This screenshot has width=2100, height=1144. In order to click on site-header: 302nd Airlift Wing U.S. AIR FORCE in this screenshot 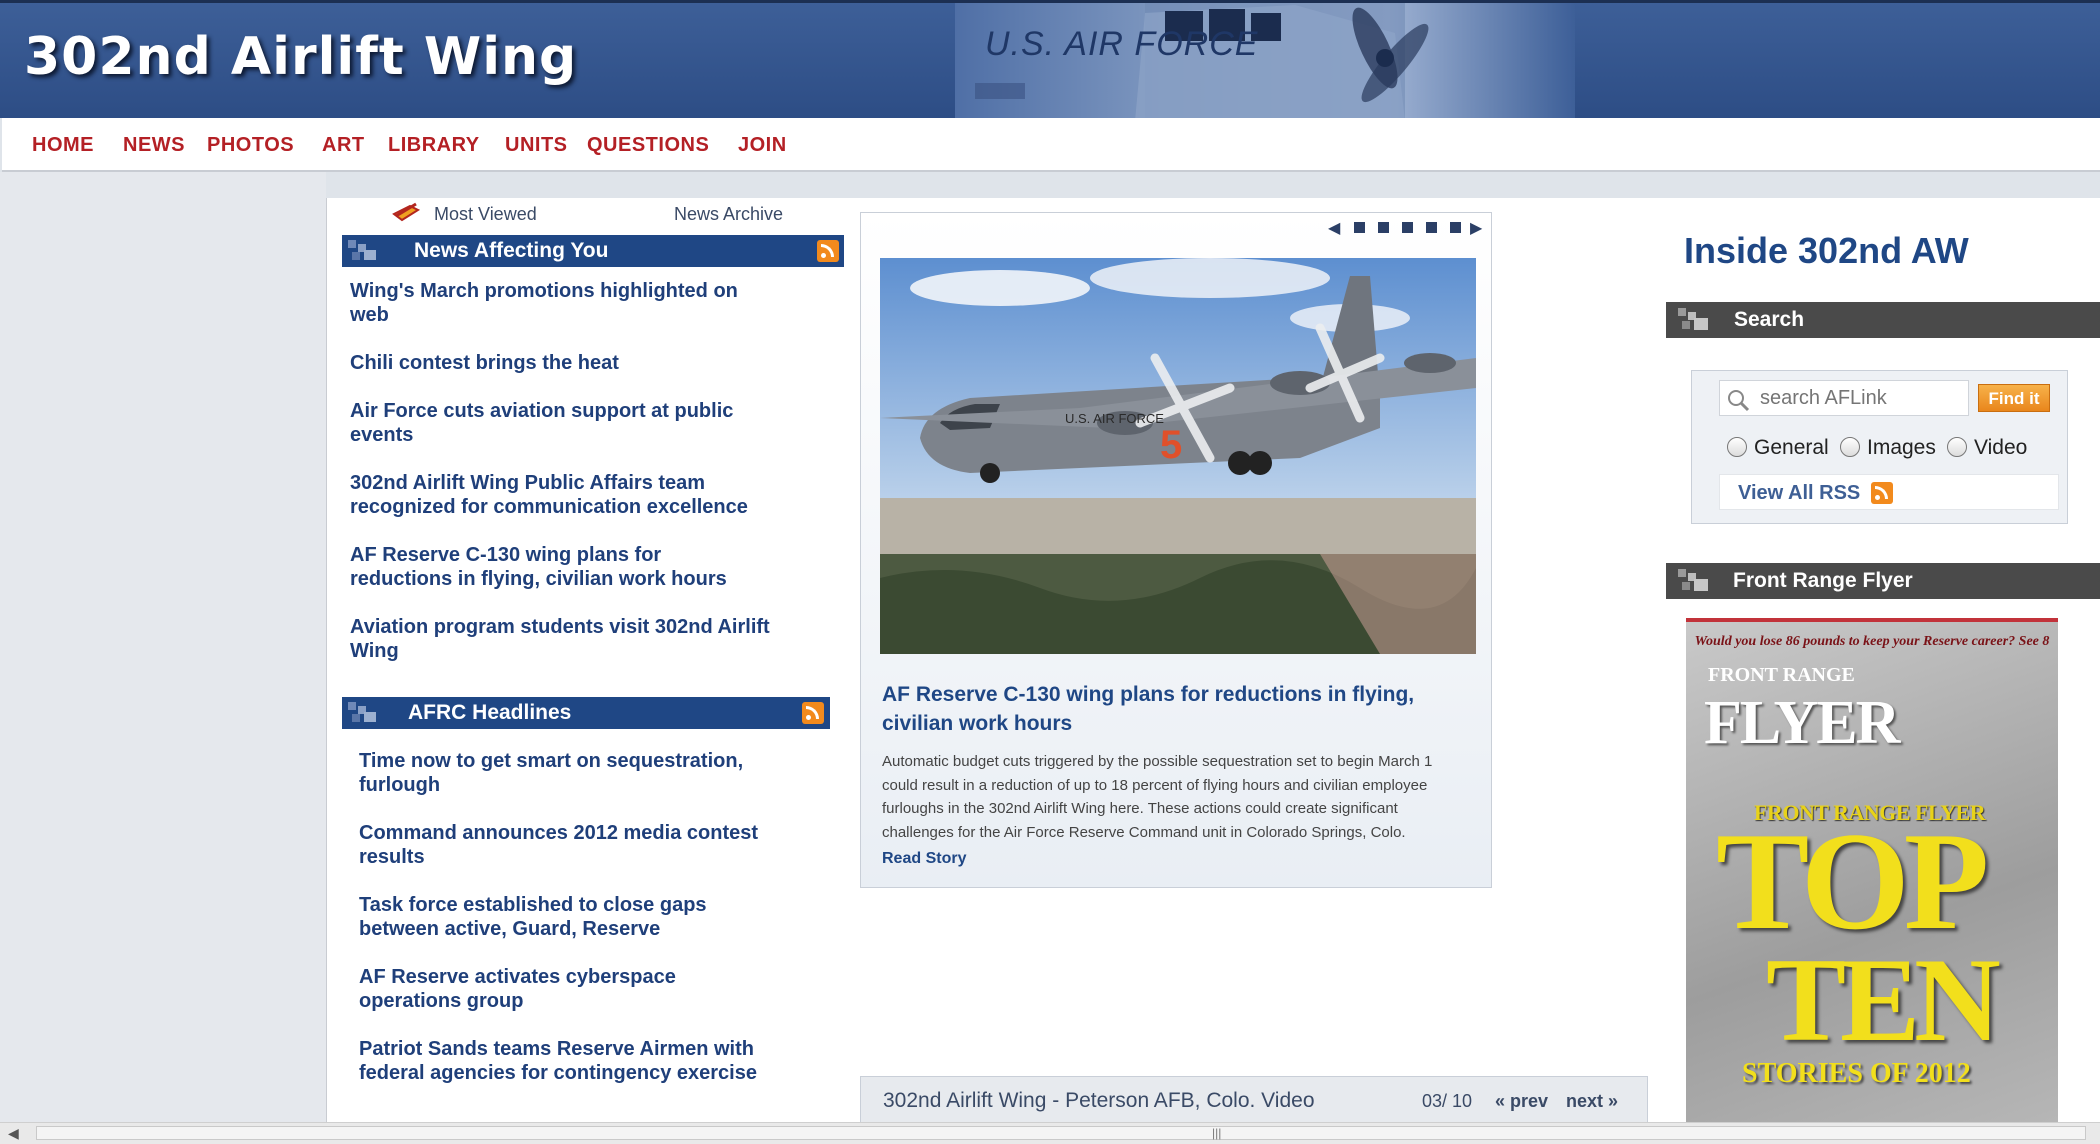, I will do `click(1050, 59)`.